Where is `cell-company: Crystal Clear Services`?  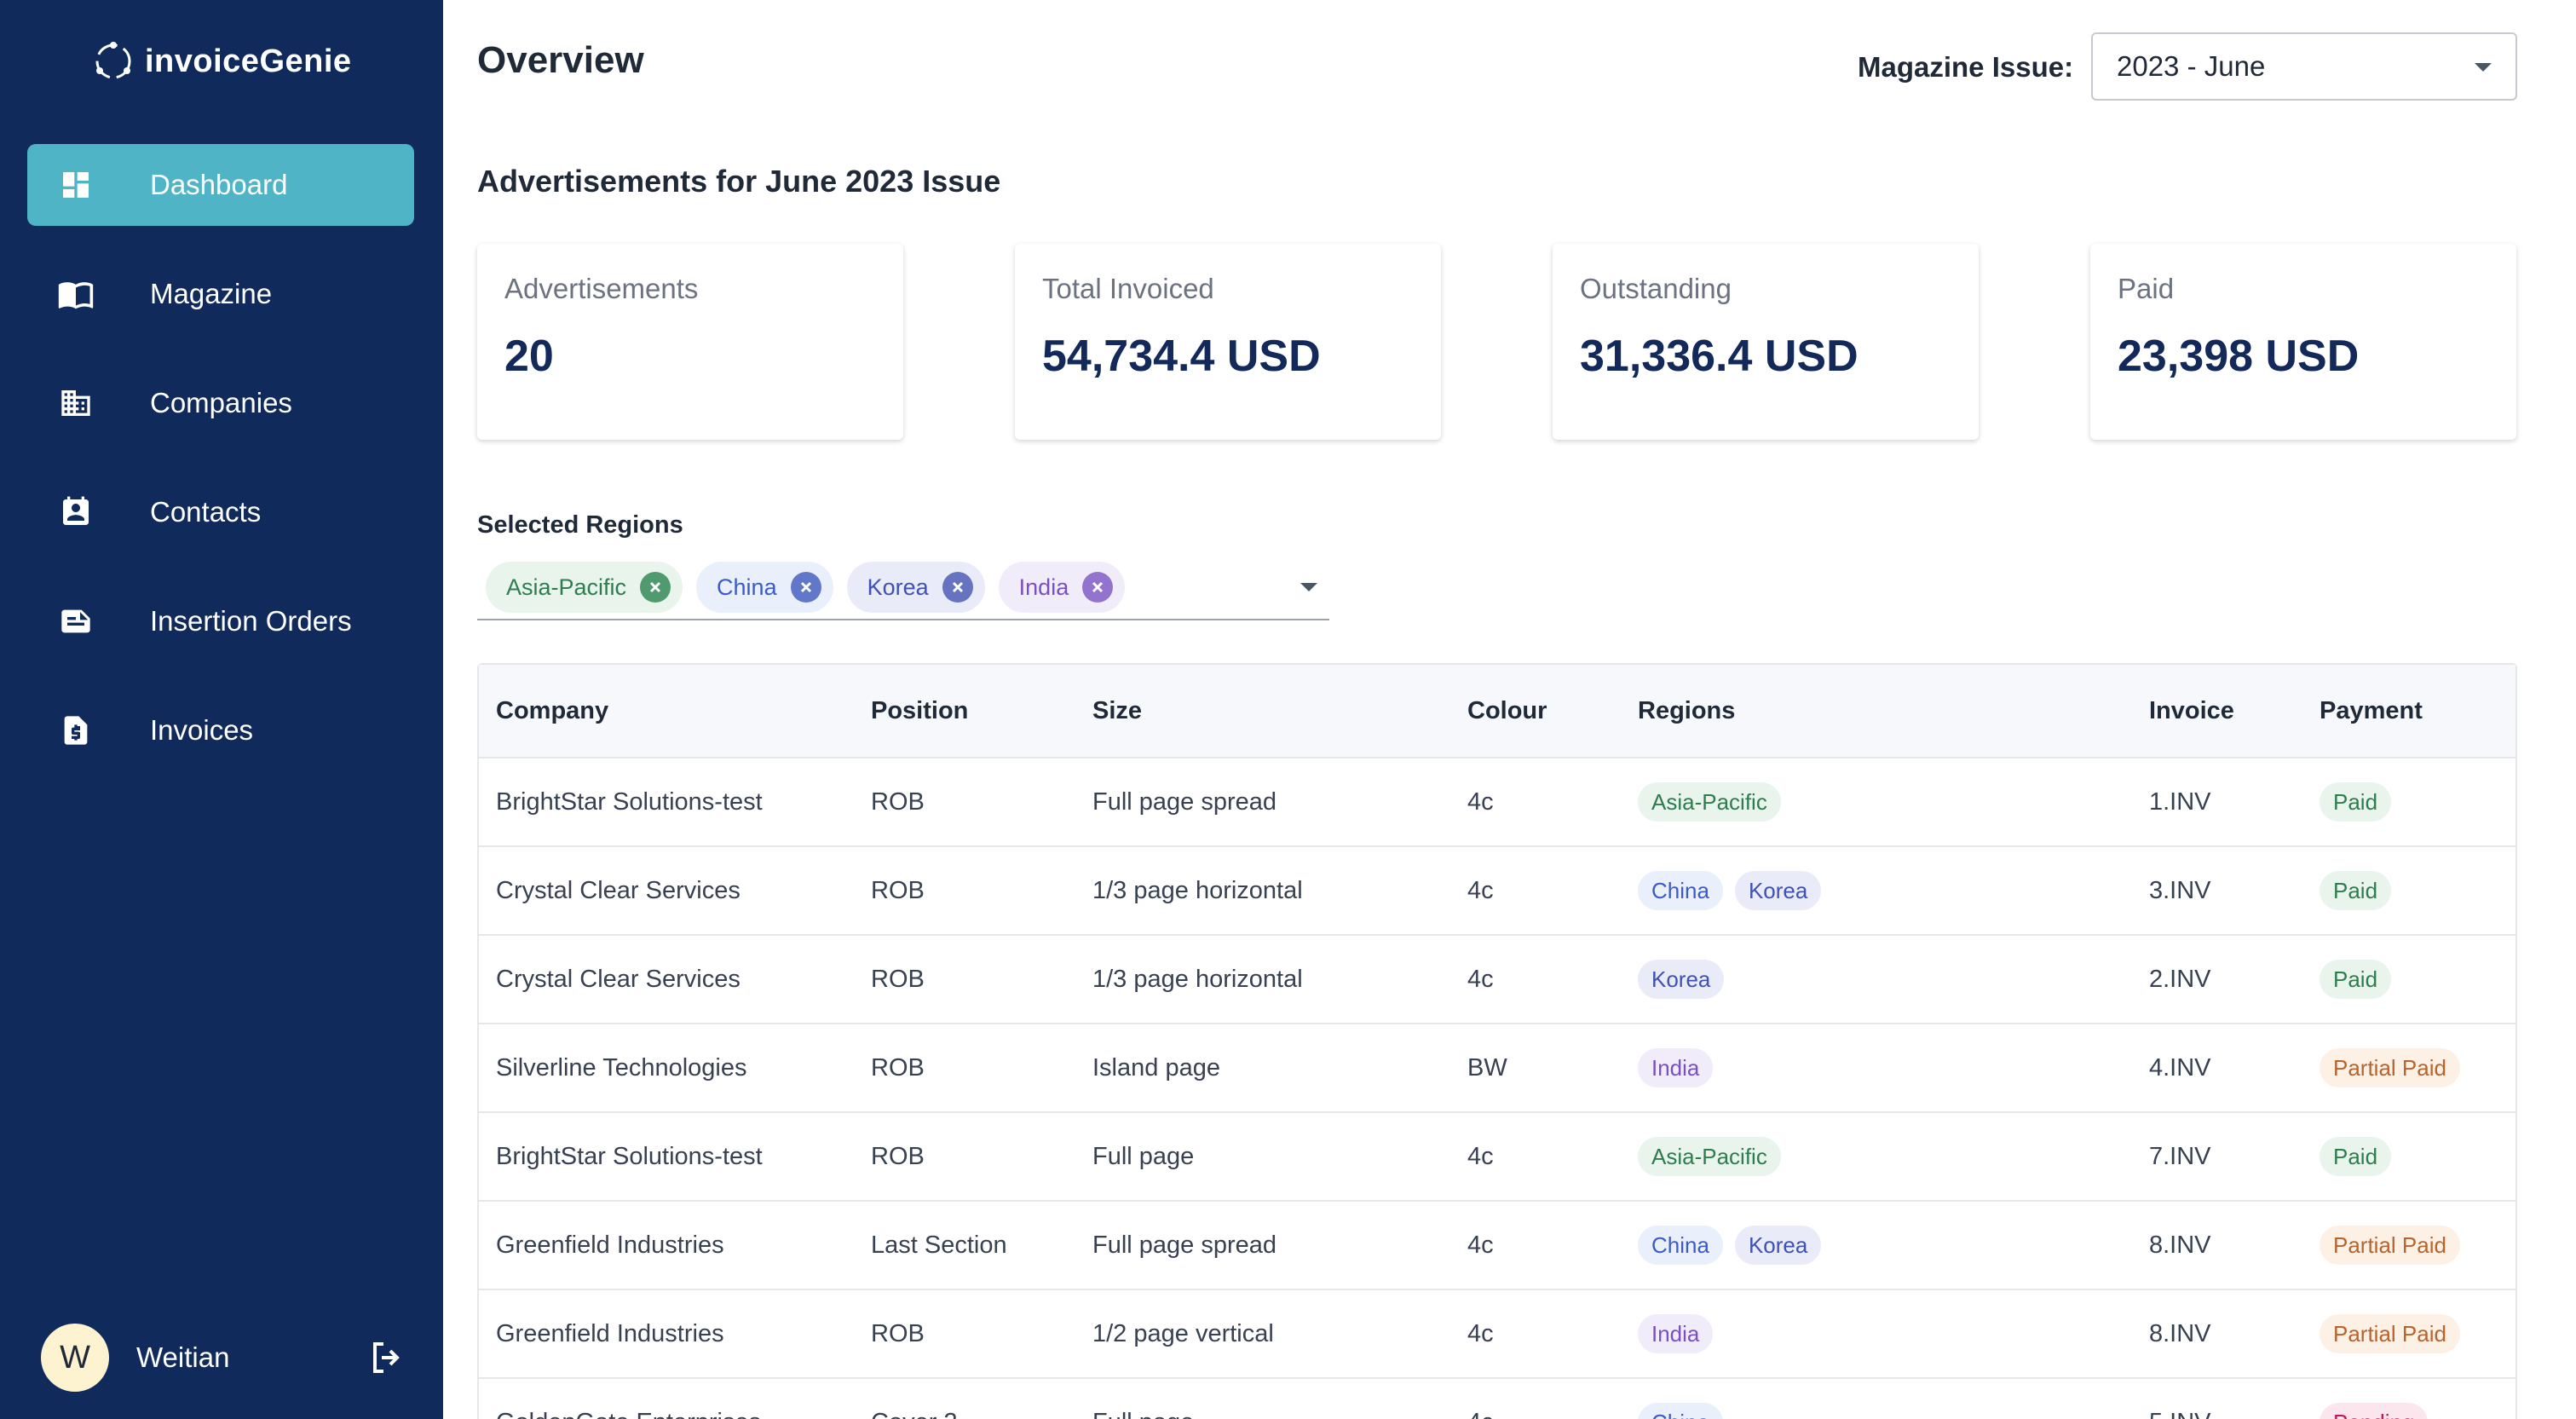 cell-company: Crystal Clear Services is located at coordinates (618, 979).